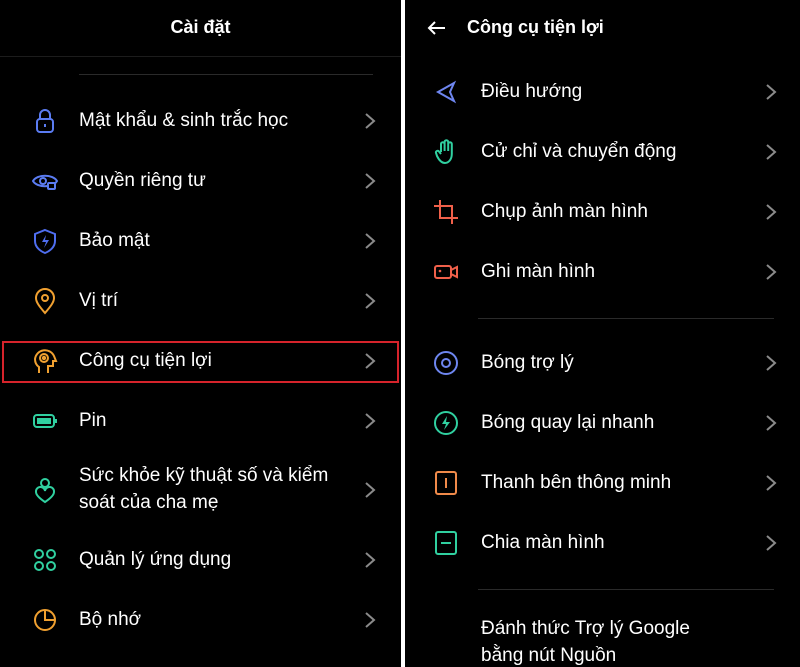  I want to click on item-label: Công cụ tiện lợi, so click(145, 360).